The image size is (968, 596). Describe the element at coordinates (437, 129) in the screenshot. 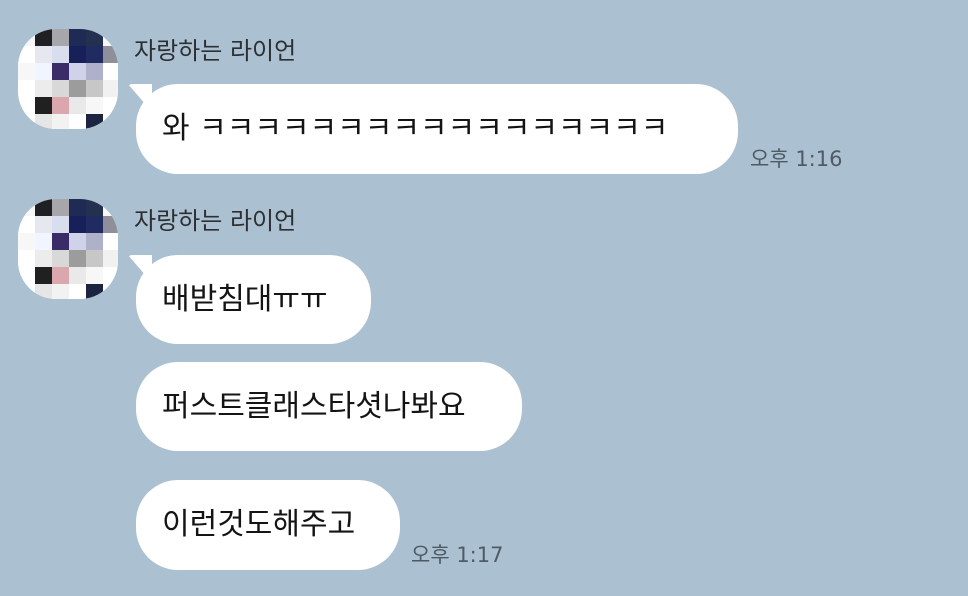

I see `message-bubble: 와 ㅋㅋㅋㅋㅋㅋㅋㅋㅋㅋㅋㅋㅋㅋㅋㅋㅋ` at that location.